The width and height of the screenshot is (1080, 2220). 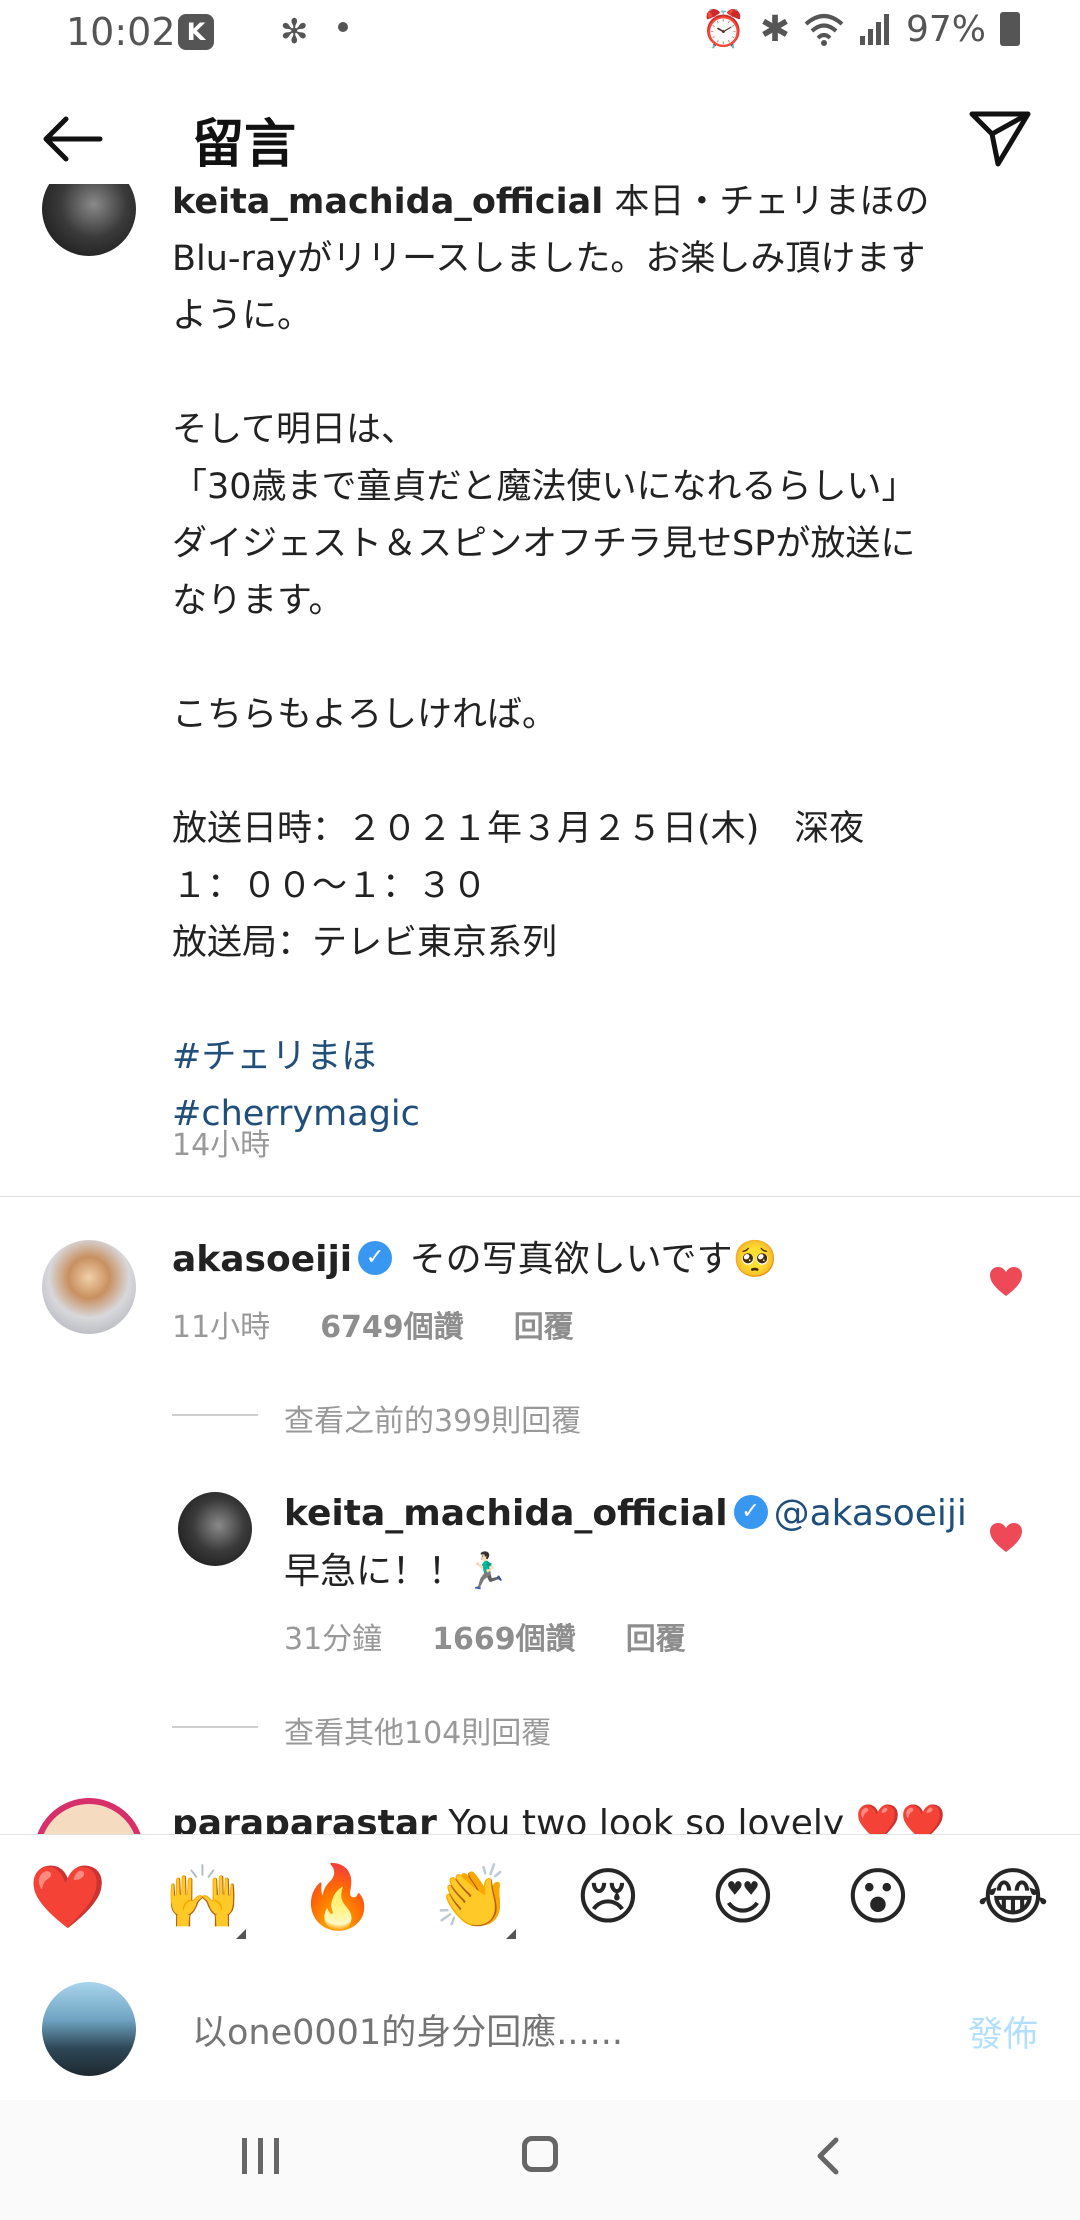 I want to click on reply-meta: 31分鐘 1669個讚 回覆, so click(x=510, y=1636).